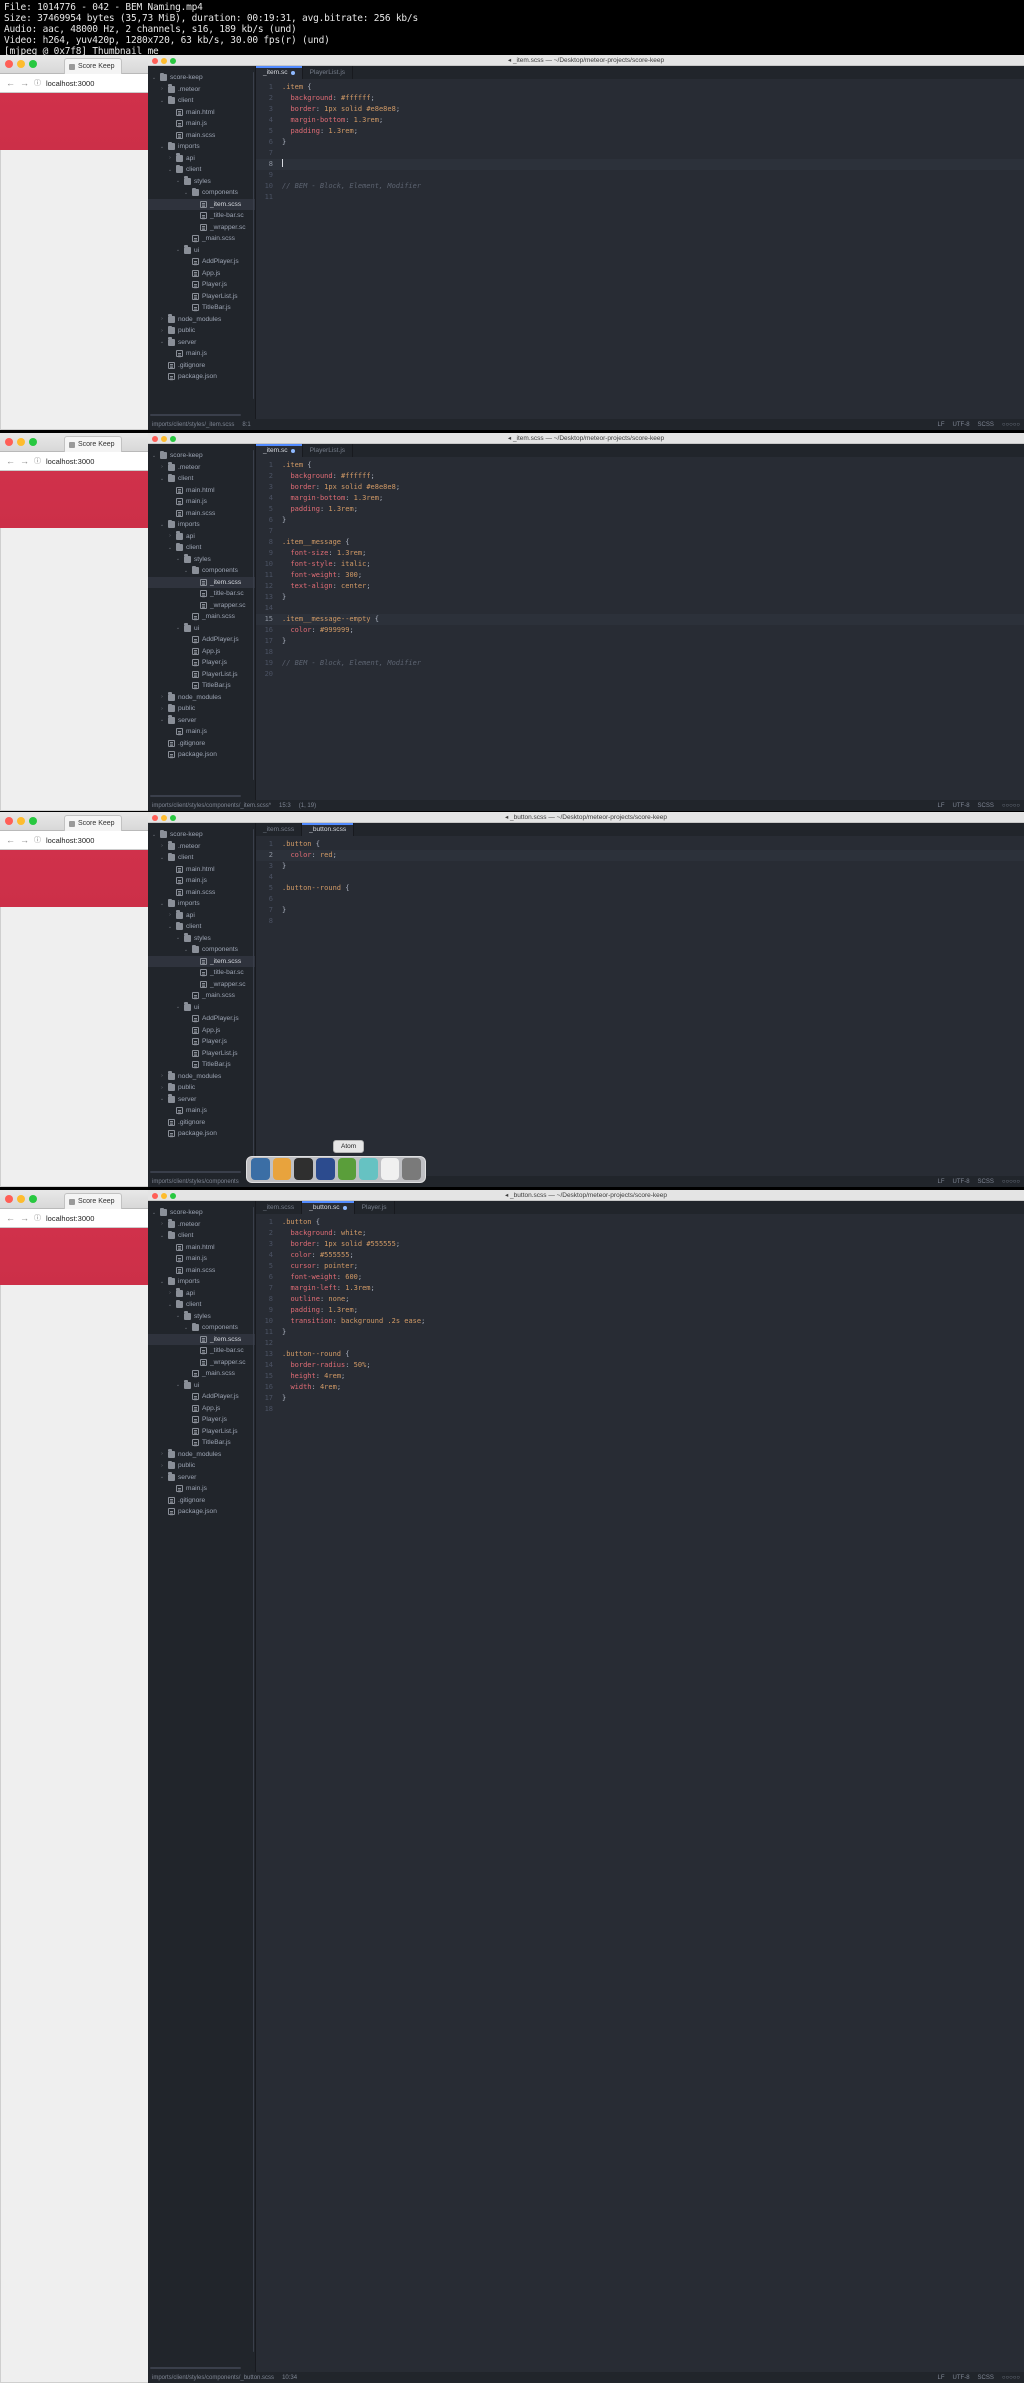 The image size is (1024, 2383). I want to click on tree-item: ⌄ components, so click(201, 1328).